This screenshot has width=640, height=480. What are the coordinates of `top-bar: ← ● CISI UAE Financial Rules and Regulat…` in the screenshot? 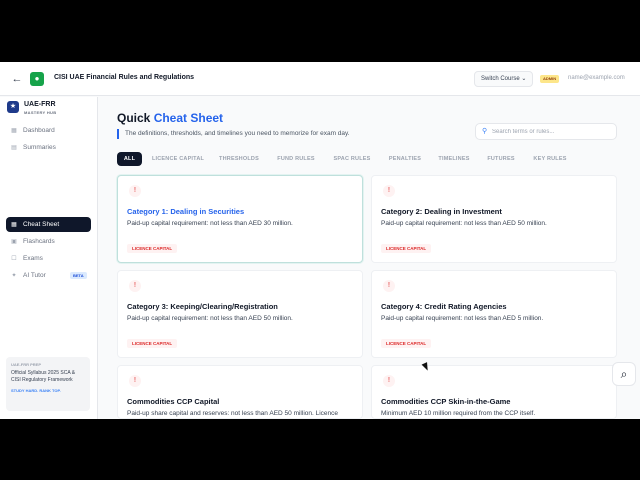 It's located at (320, 79).